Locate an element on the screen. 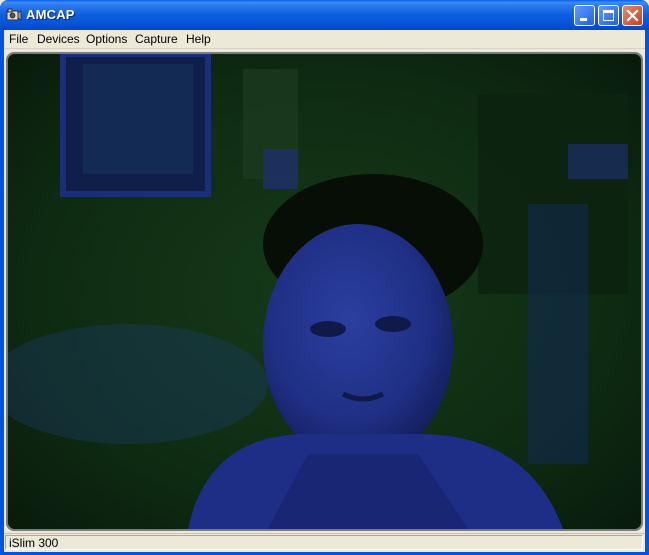 Image resolution: width=649 pixels, height=555 pixels. menu-help: Help is located at coordinates (198, 39).